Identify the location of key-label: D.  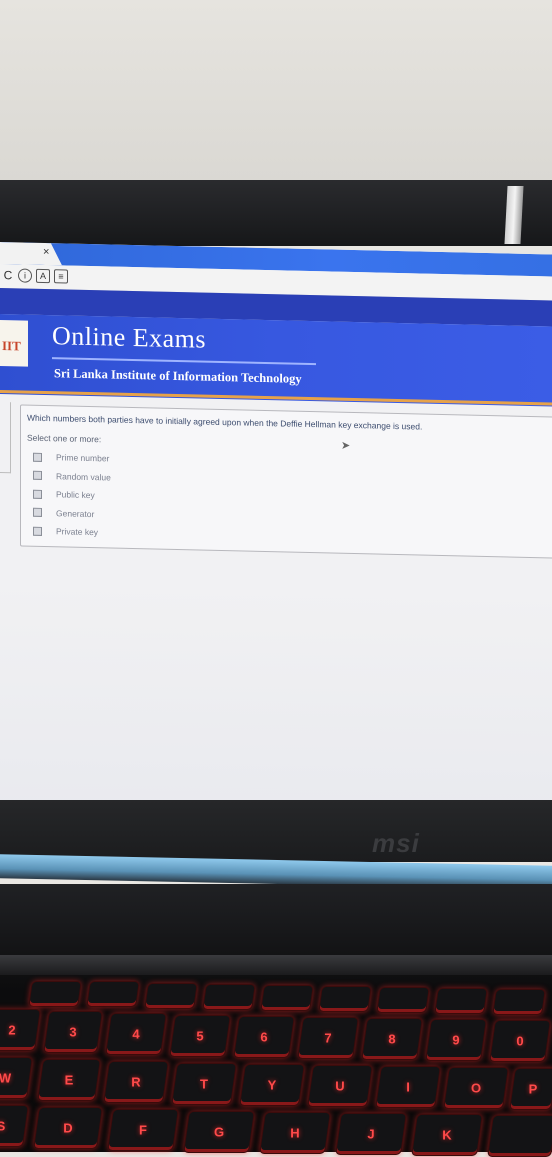
(68, 1128).